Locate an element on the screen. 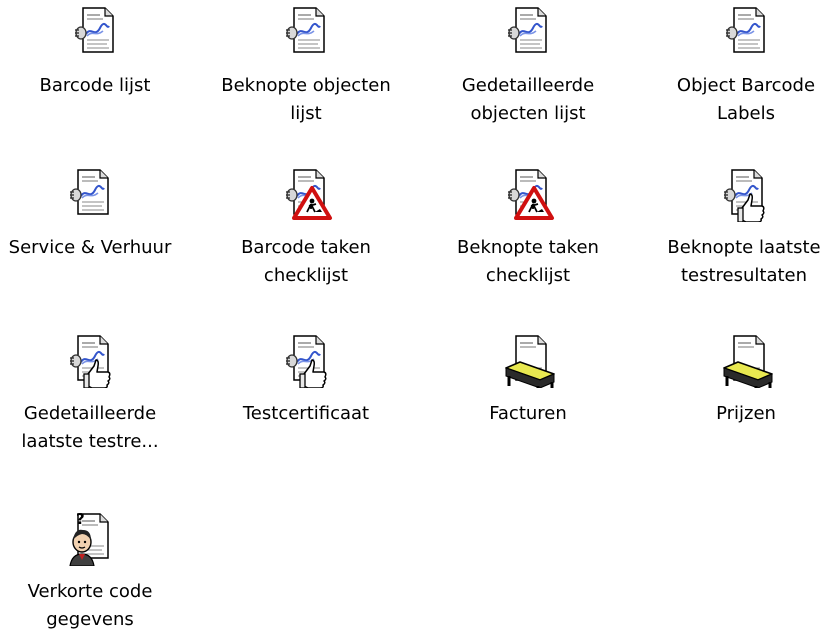 The height and width of the screenshot is (635, 834). report-item-label: Beknopte taken checklijst is located at coordinates (528, 261).